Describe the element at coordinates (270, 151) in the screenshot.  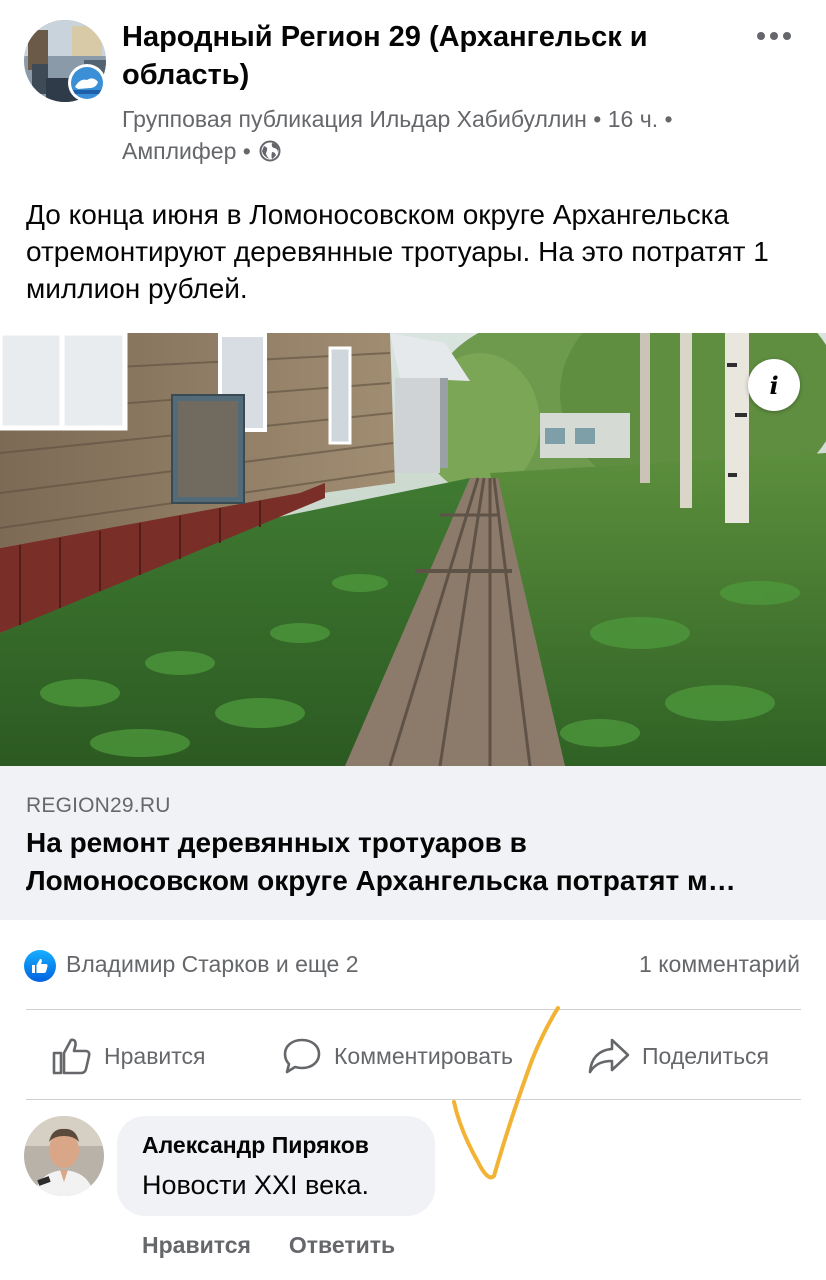
I see `globe-icon` at that location.